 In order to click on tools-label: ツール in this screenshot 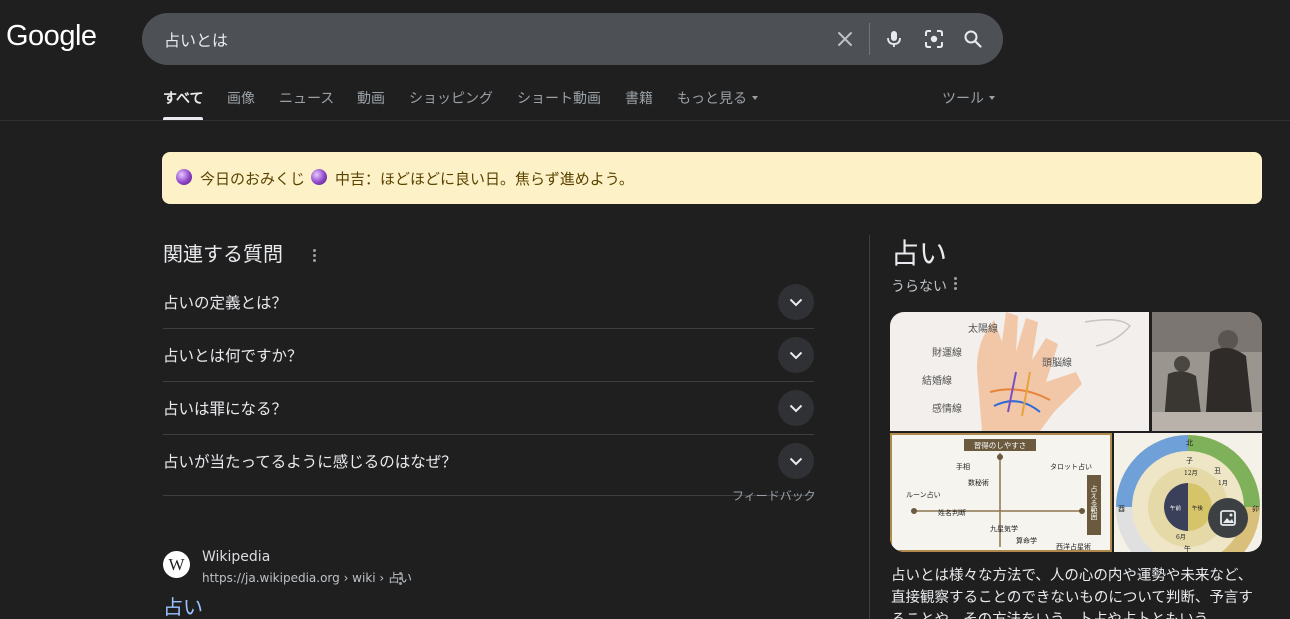, I will do `click(963, 99)`.